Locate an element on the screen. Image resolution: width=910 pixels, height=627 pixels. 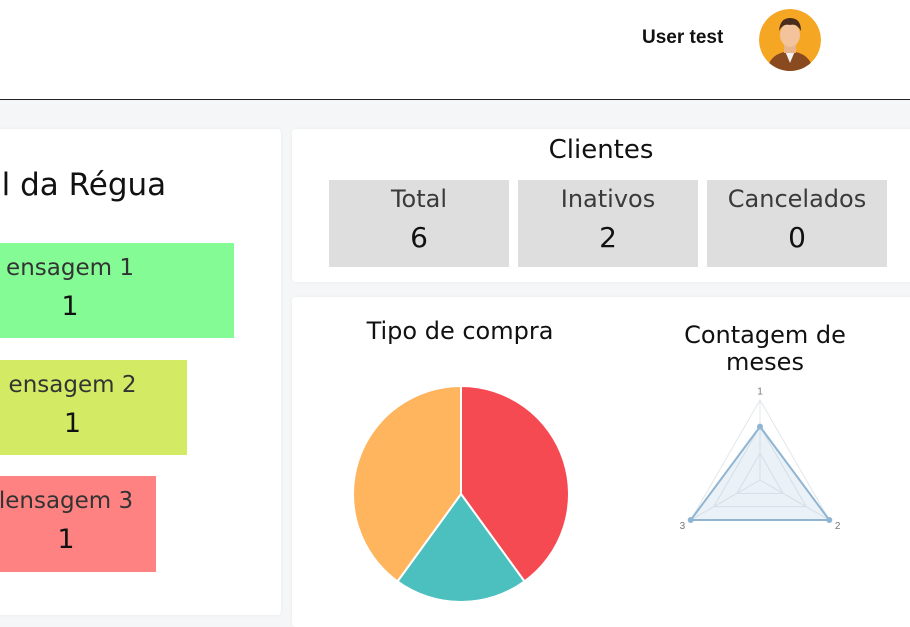
radar-series is located at coordinates (760, 472).